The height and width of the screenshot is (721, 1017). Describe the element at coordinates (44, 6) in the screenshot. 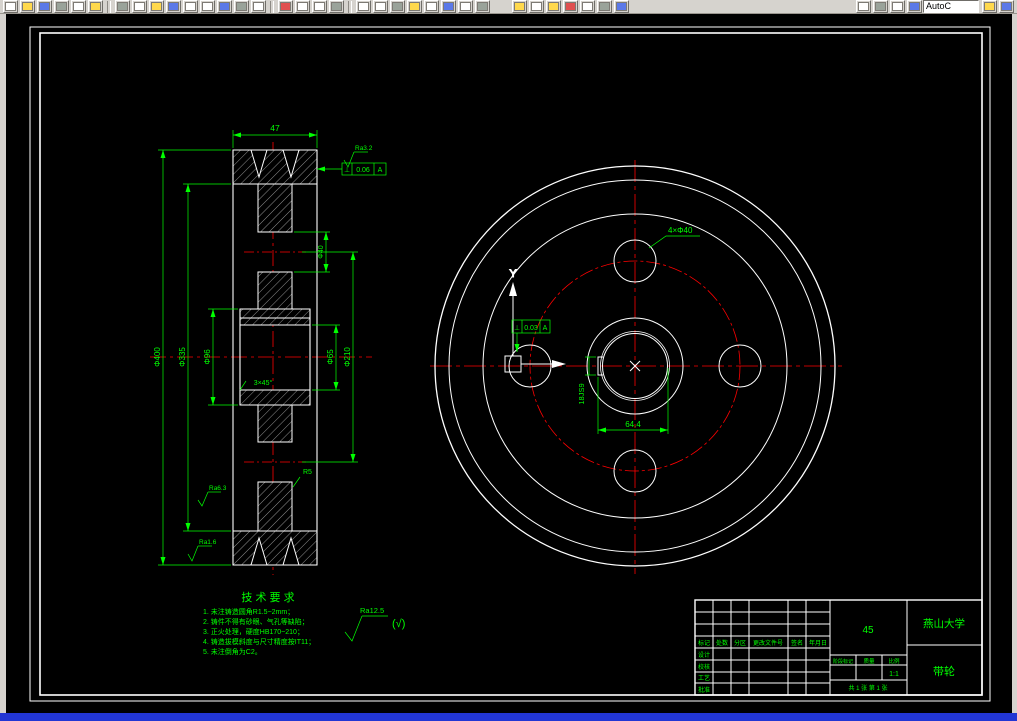

I see `save-icon` at that location.